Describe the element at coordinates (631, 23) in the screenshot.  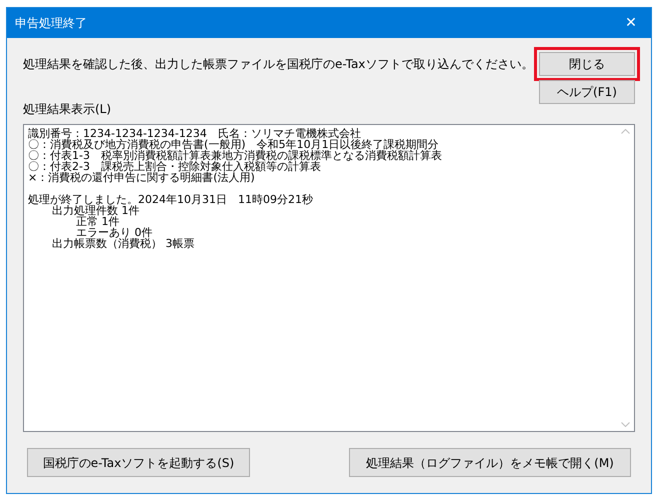
I see `close-button: ✕` at that location.